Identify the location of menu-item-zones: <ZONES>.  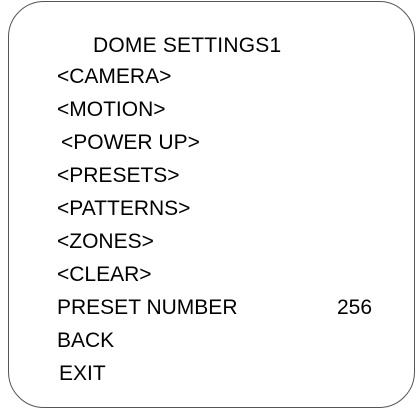
(105, 242).